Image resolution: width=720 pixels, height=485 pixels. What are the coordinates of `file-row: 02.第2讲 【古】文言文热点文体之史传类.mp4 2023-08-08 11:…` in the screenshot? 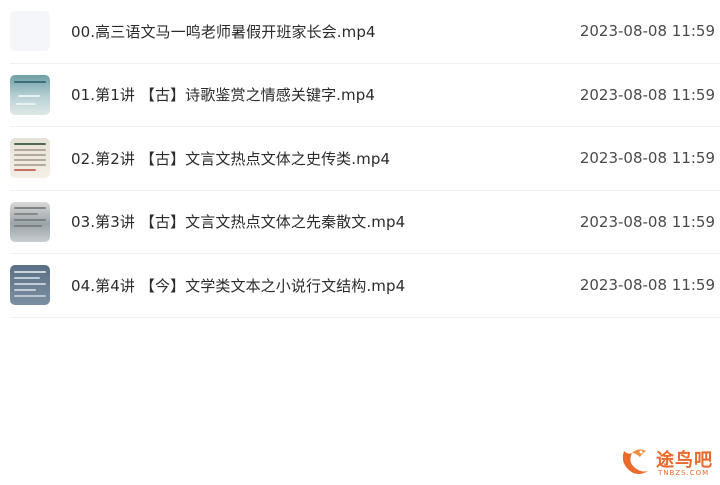 It's located at (365, 159).